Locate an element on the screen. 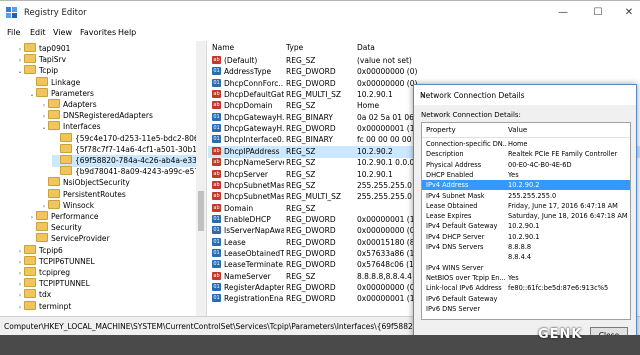  tree-node: › tdx is located at coordinates (33, 295).